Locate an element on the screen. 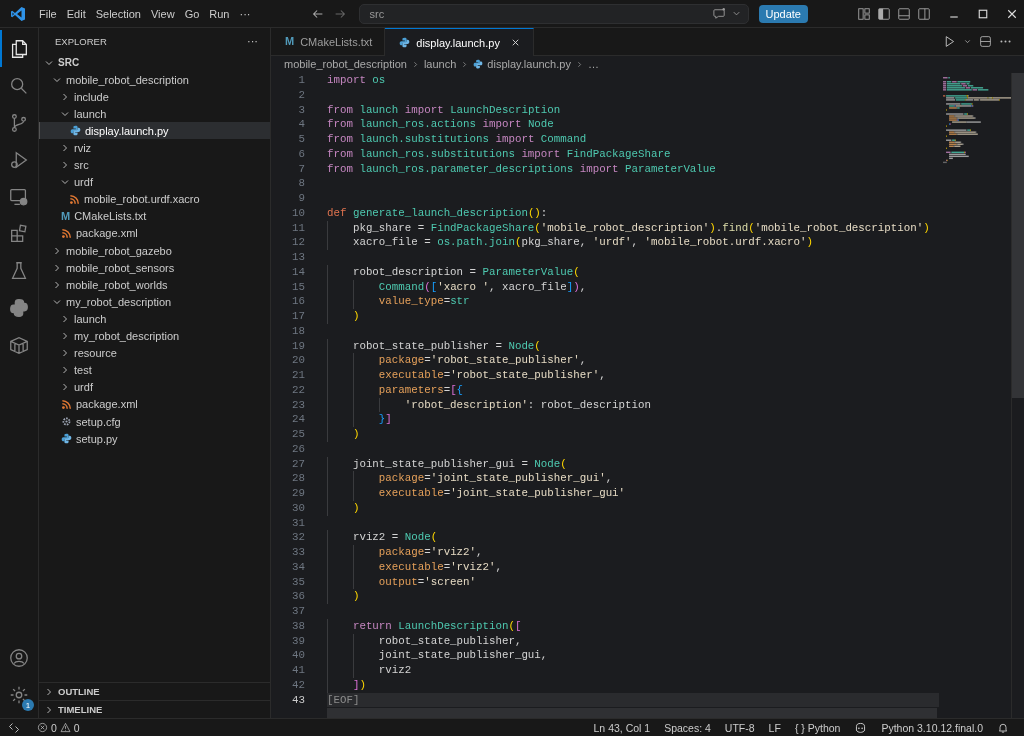  line-number: 5 is located at coordinates (301, 139).